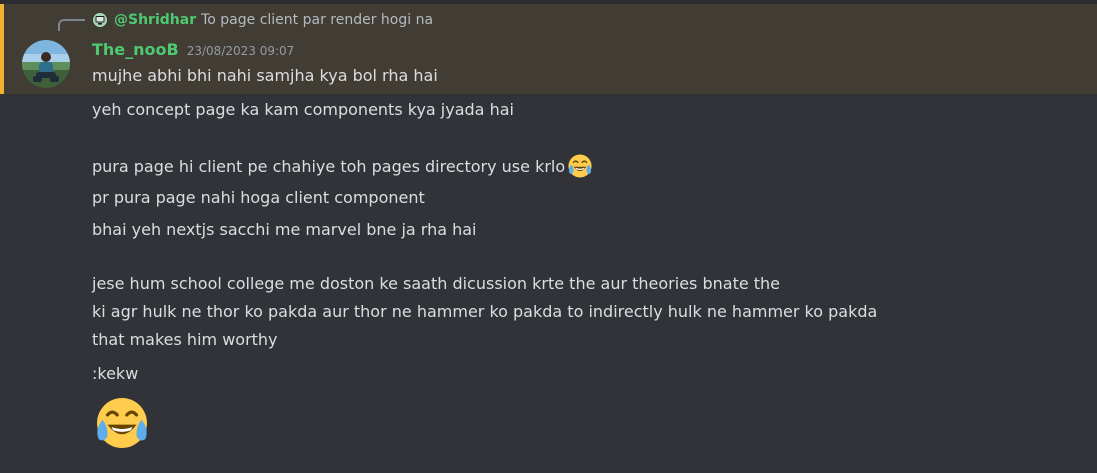 The width and height of the screenshot is (1097, 473). I want to click on username: The_nooB, so click(135, 49).